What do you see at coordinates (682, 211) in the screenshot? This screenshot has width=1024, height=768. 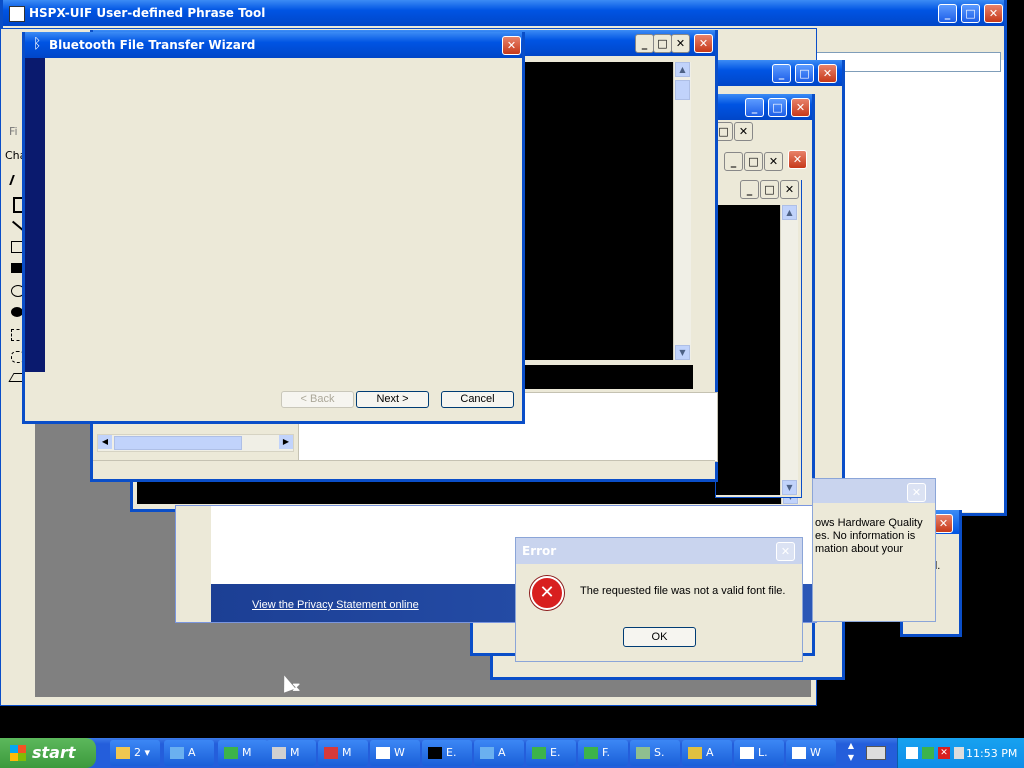 I see `editor-scrollbar: ▲ ▼` at bounding box center [682, 211].